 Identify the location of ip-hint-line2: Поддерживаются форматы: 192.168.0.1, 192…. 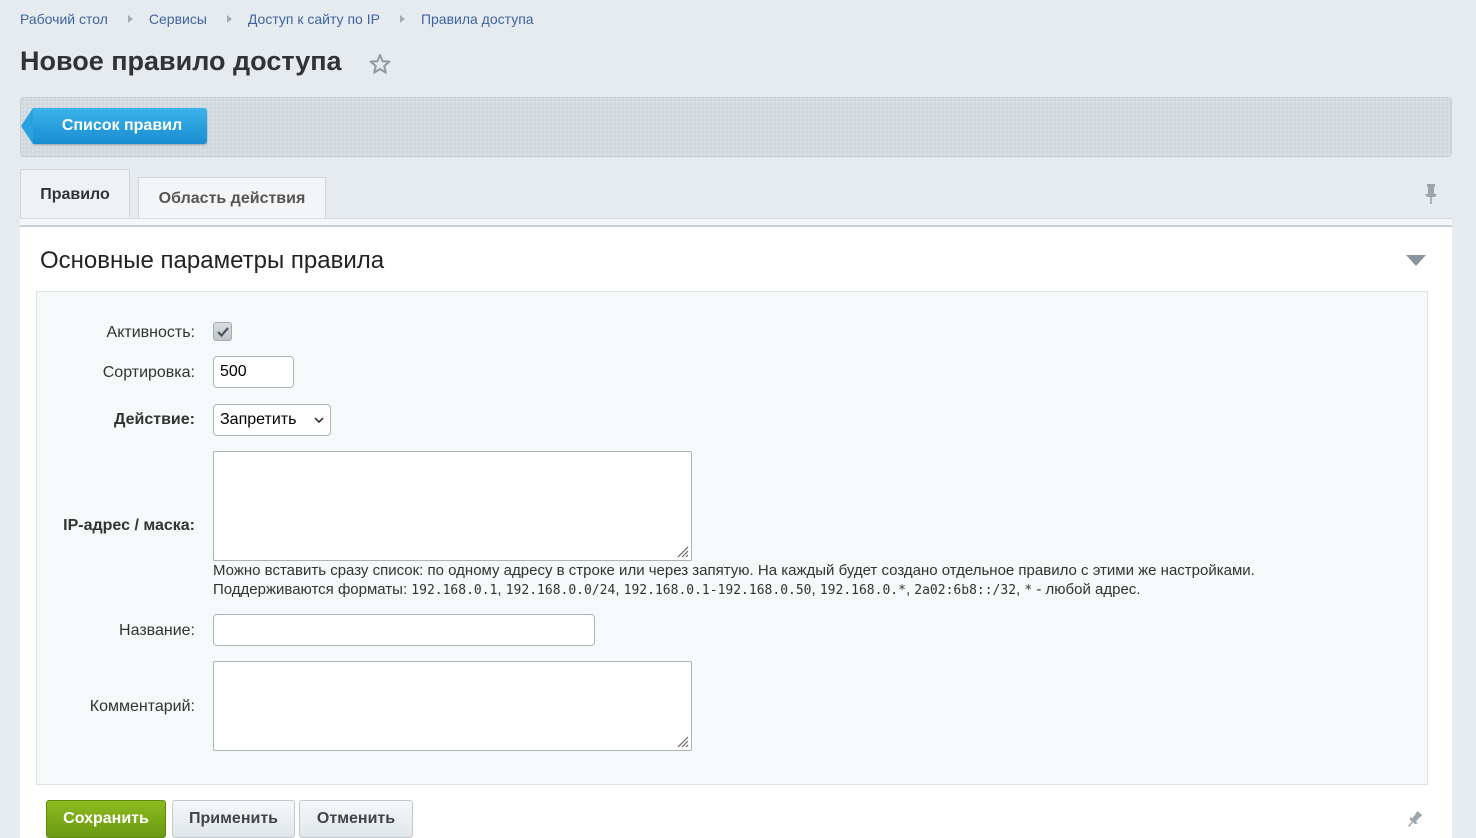
(677, 589).